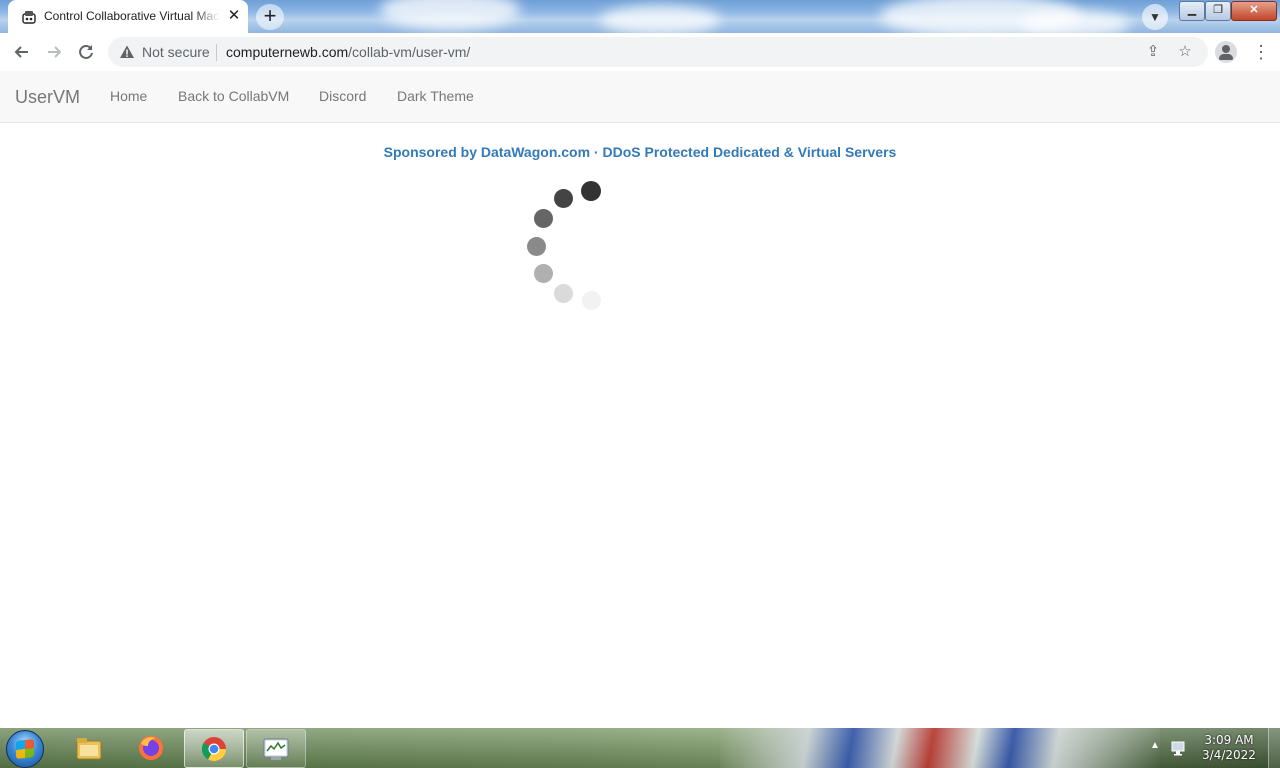 The height and width of the screenshot is (768, 1280). I want to click on window-restore-button: ❐, so click(1218, 11).